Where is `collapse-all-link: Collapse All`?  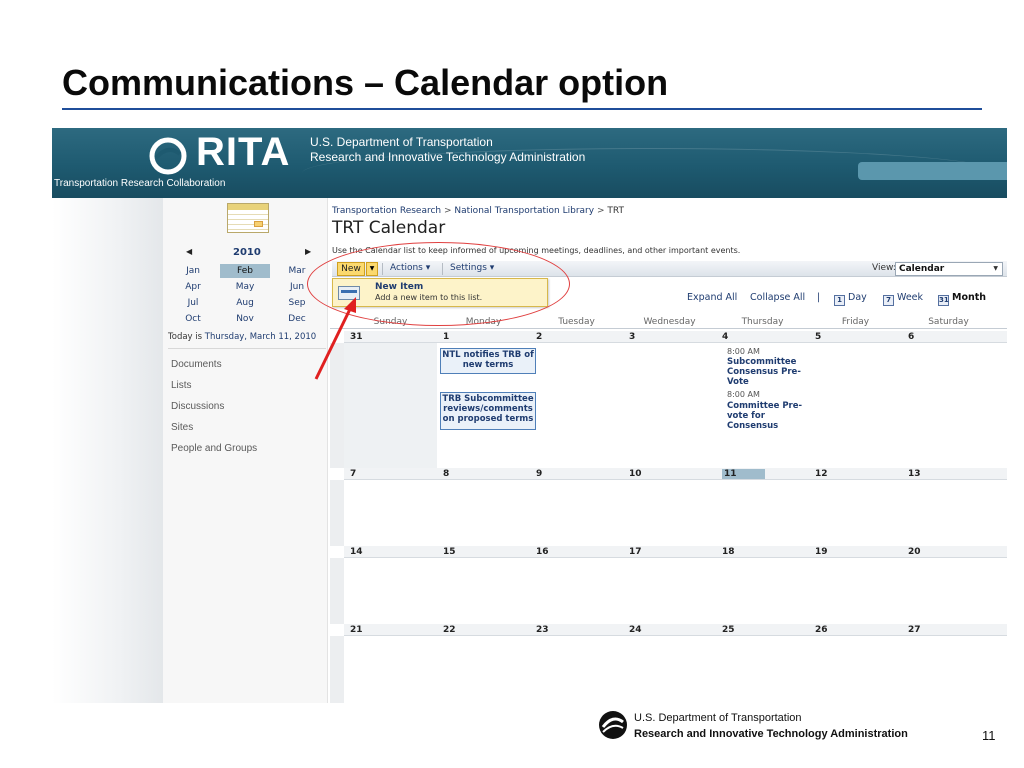
collapse-all-link: Collapse All is located at coordinates (777, 297).